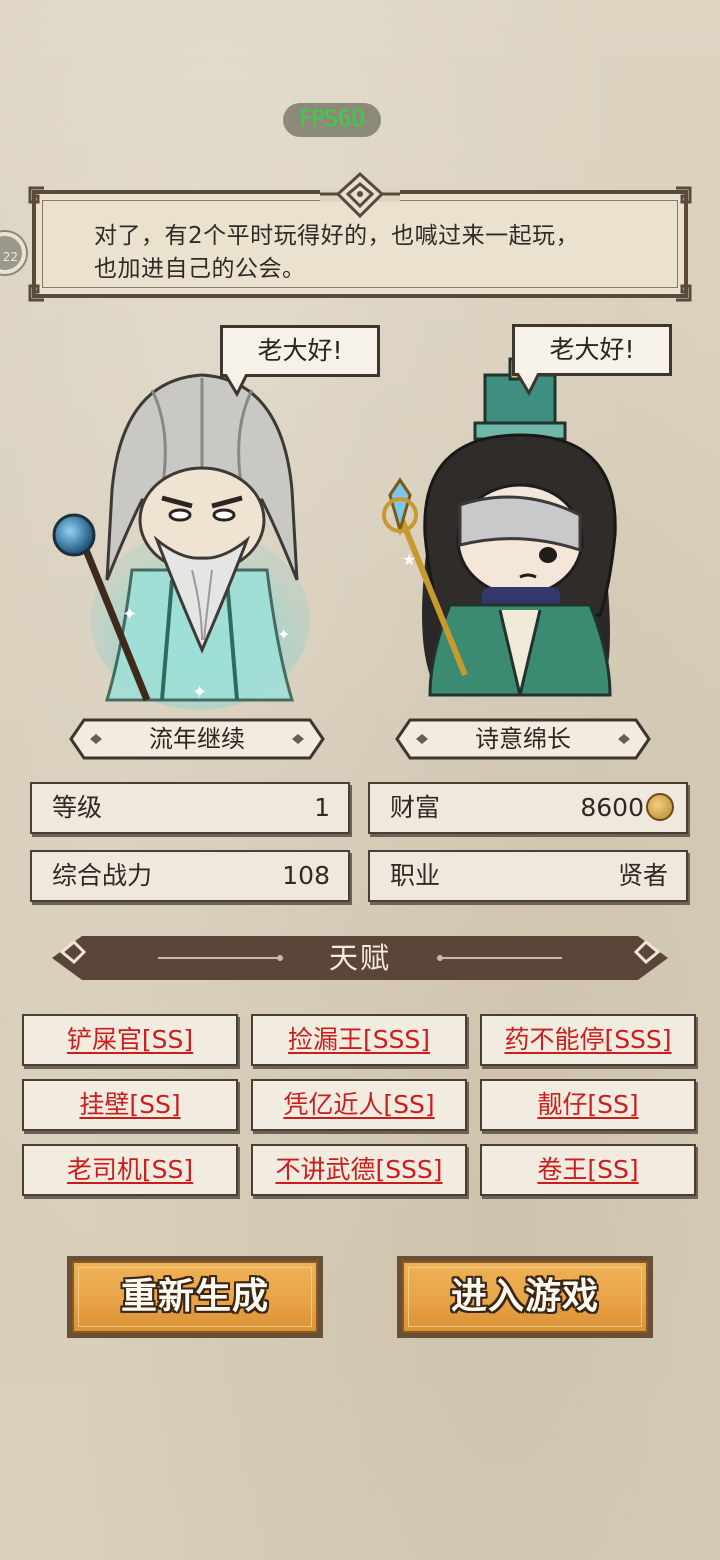 The width and height of the screenshot is (720, 1560). I want to click on speech-bubble-left-text: 老大好!, so click(300, 350).